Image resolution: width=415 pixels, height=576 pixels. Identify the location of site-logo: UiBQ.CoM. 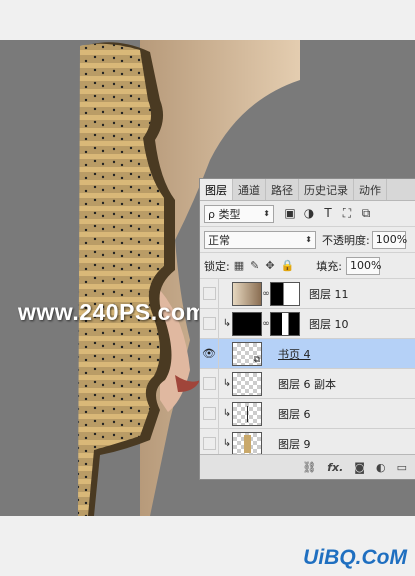
(355, 557).